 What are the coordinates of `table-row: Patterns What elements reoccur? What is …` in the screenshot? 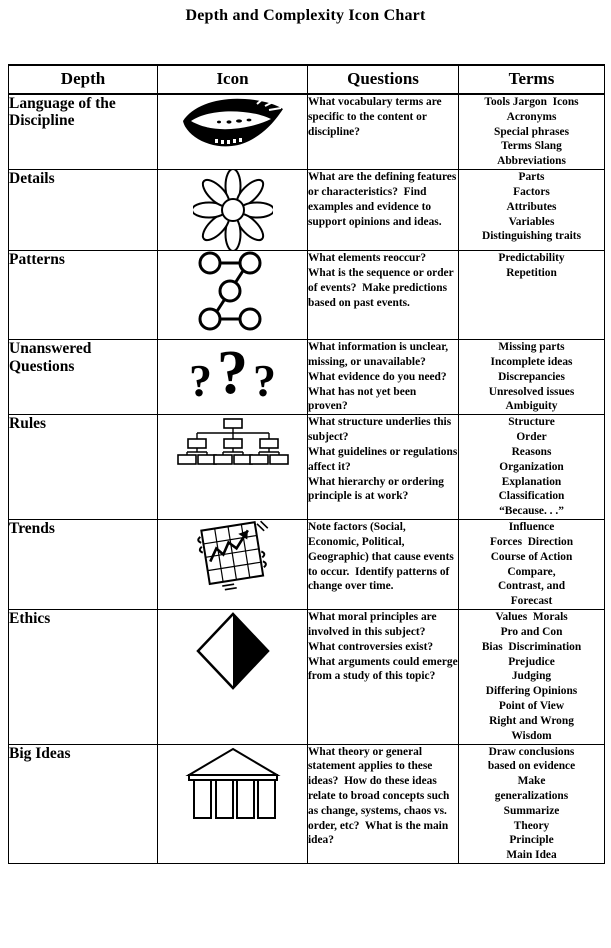 It's located at (306, 295).